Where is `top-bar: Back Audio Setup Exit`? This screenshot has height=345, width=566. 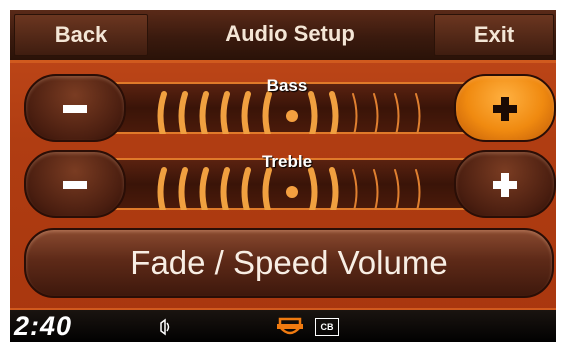 top-bar: Back Audio Setup Exit is located at coordinates (283, 36).